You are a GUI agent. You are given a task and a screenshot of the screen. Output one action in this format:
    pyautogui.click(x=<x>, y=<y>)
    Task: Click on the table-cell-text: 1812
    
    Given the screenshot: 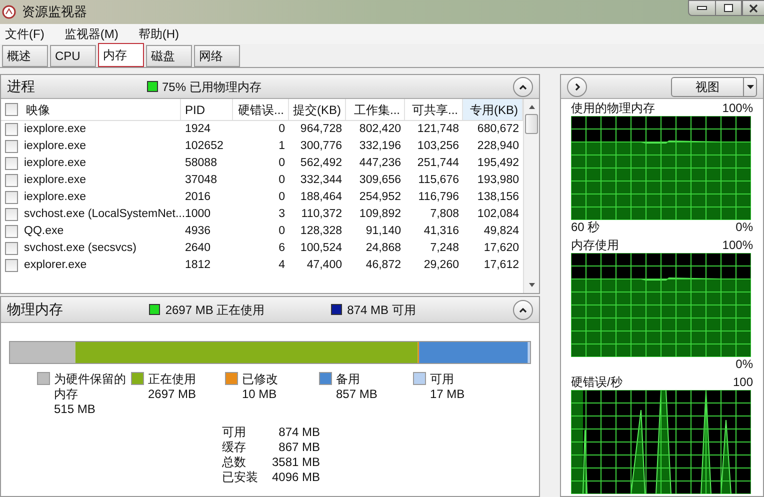 What is the action you would take?
    pyautogui.click(x=198, y=265)
    